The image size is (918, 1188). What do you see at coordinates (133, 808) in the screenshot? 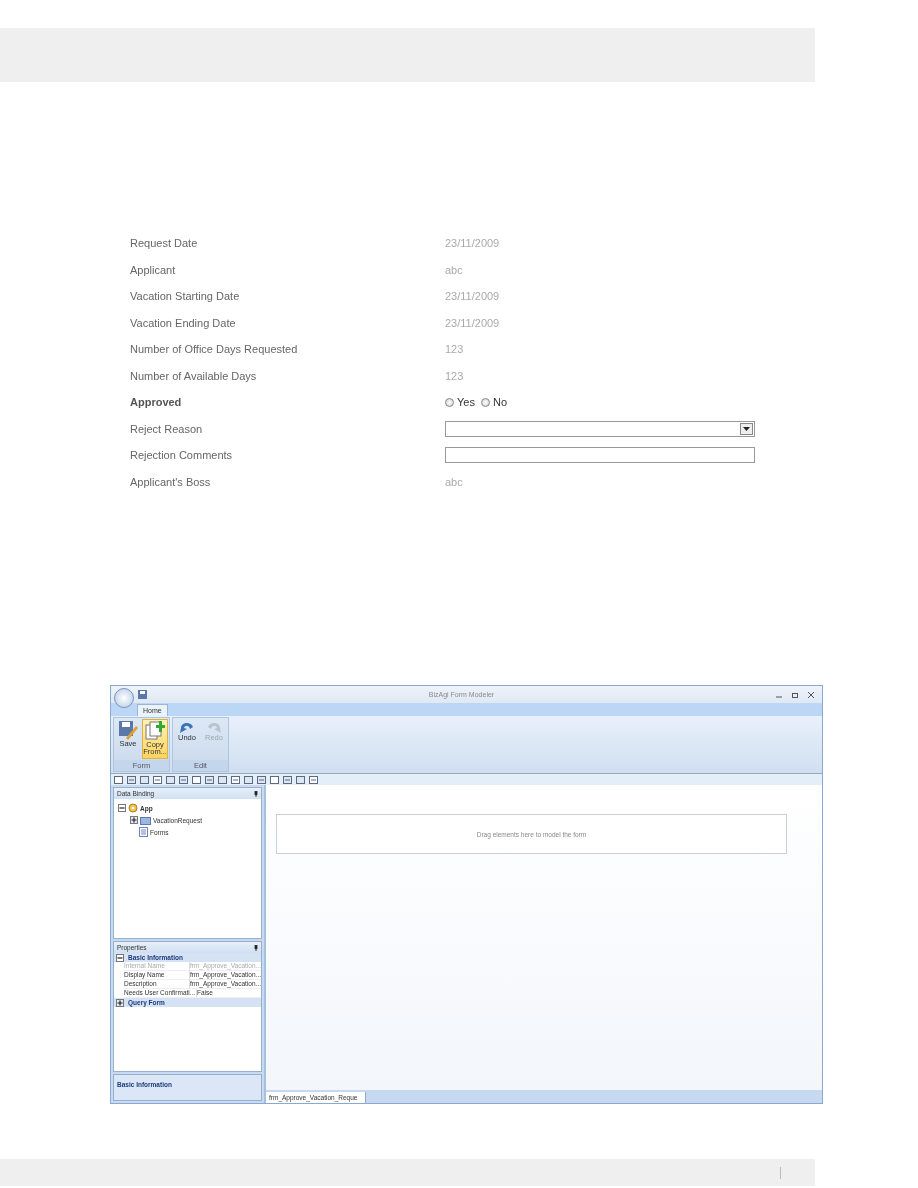
I see `gear-icon` at bounding box center [133, 808].